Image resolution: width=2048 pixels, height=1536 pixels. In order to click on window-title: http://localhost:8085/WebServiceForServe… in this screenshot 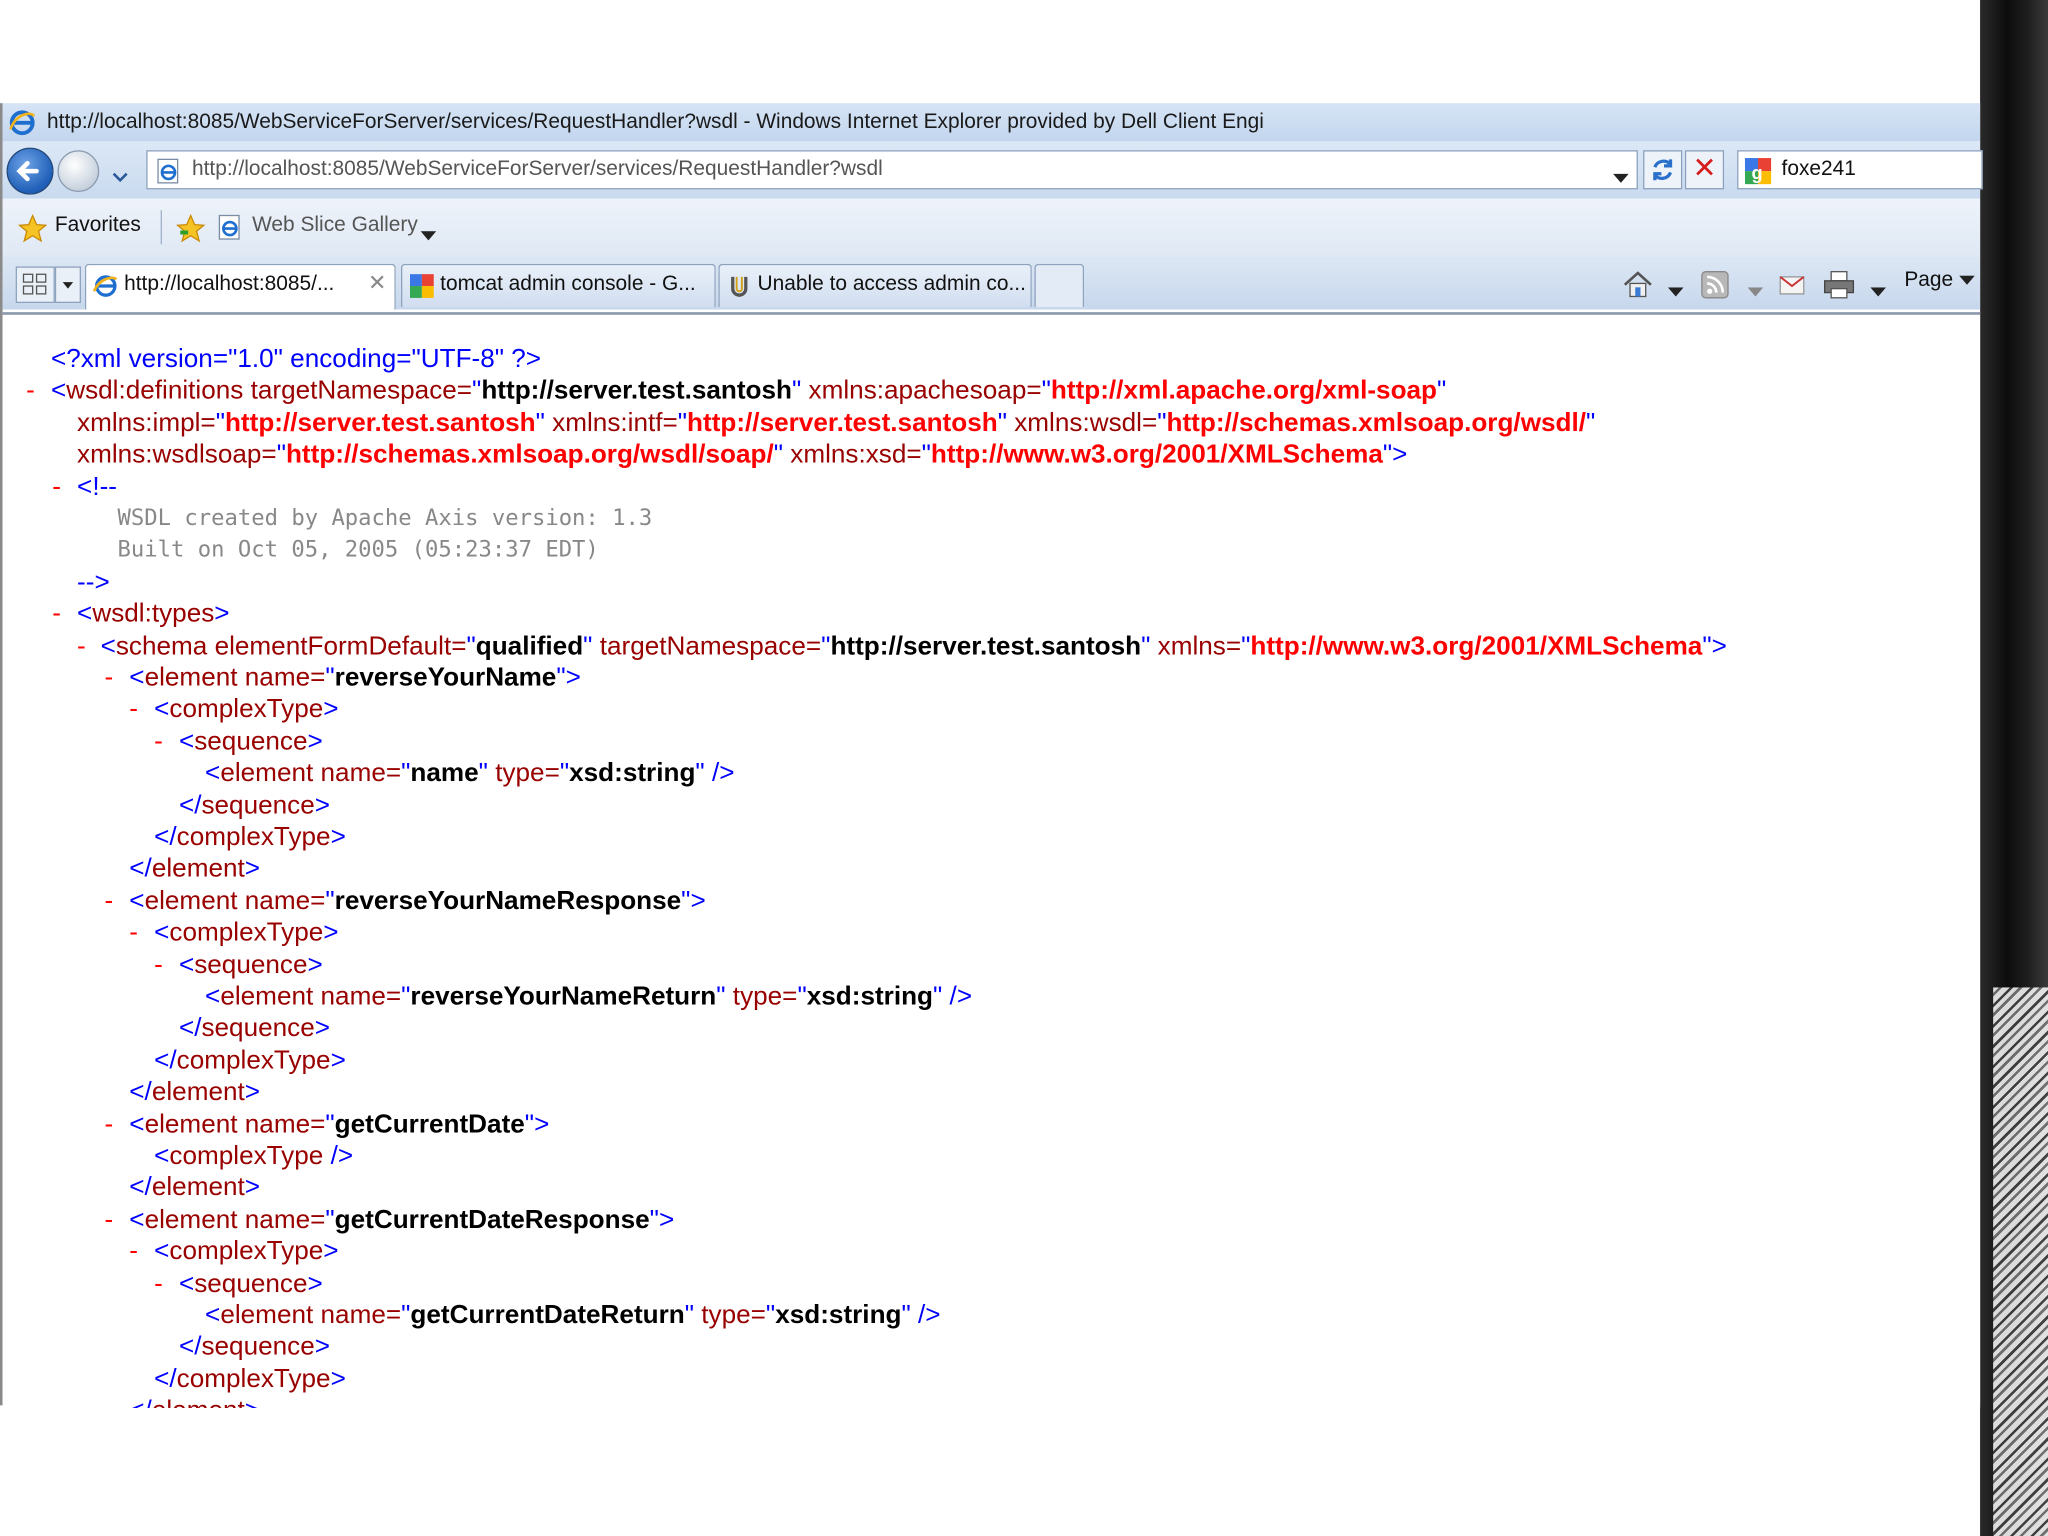, I will do `click(655, 122)`.